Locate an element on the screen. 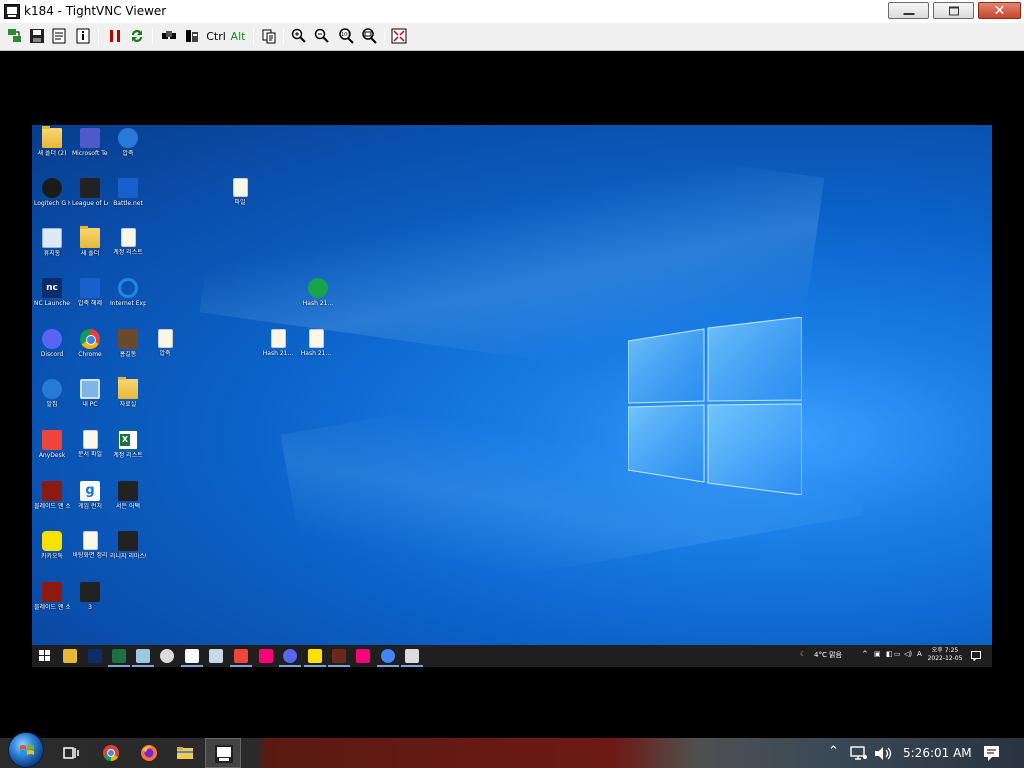 This screenshot has width=1024, height=768. zoom-out-button is located at coordinates (322, 36).